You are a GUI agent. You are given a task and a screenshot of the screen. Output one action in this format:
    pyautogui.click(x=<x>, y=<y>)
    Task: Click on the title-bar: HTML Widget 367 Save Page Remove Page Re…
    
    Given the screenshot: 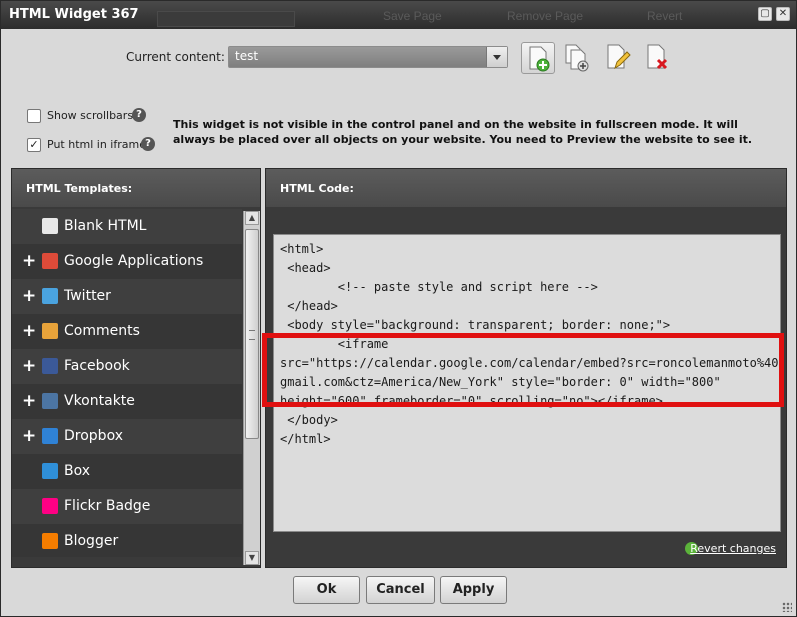 What is the action you would take?
    pyautogui.click(x=398, y=15)
    